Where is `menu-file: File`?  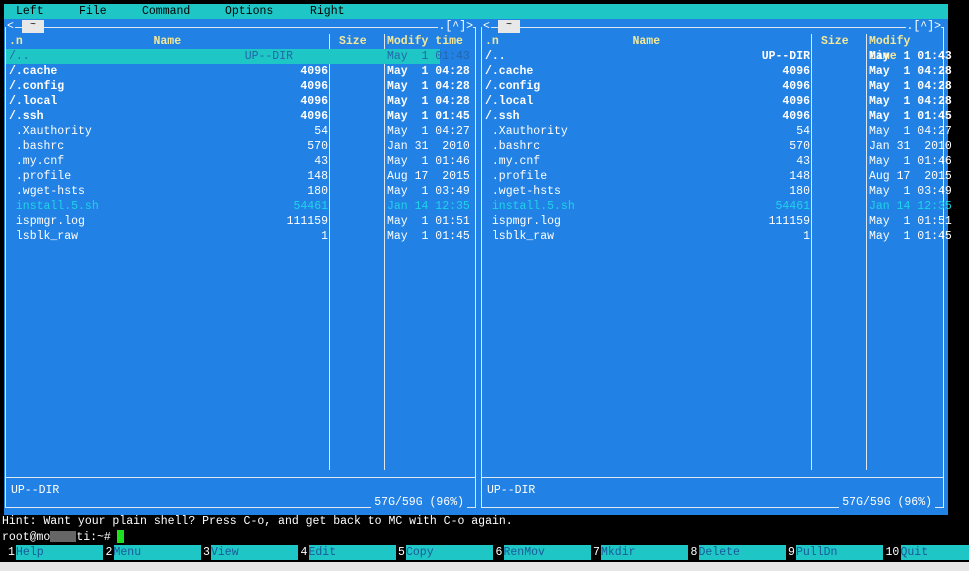 menu-file: File is located at coordinates (93, 11).